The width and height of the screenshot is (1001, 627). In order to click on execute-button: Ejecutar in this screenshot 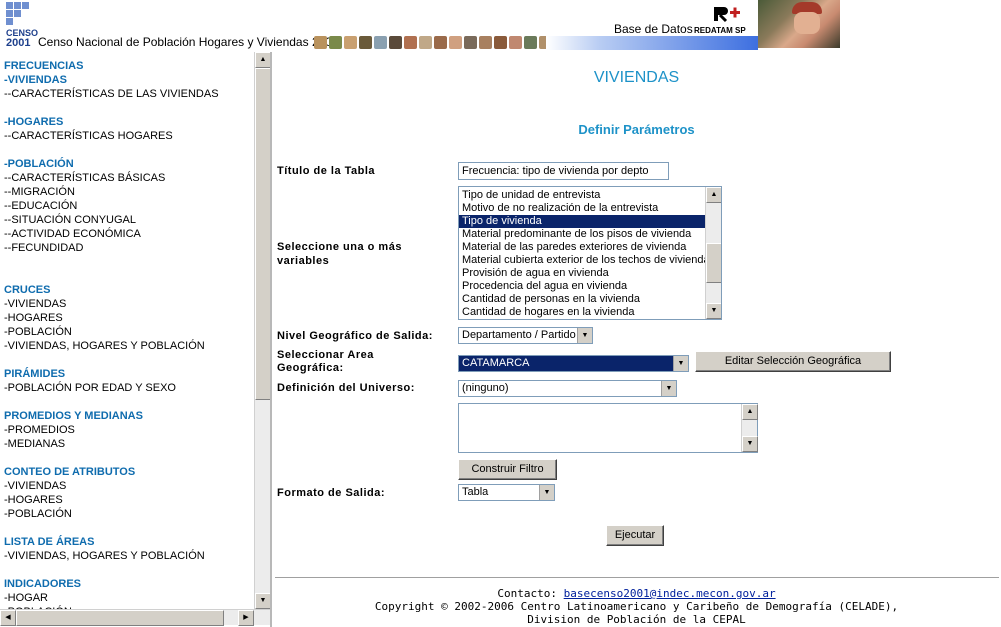, I will do `click(635, 535)`.